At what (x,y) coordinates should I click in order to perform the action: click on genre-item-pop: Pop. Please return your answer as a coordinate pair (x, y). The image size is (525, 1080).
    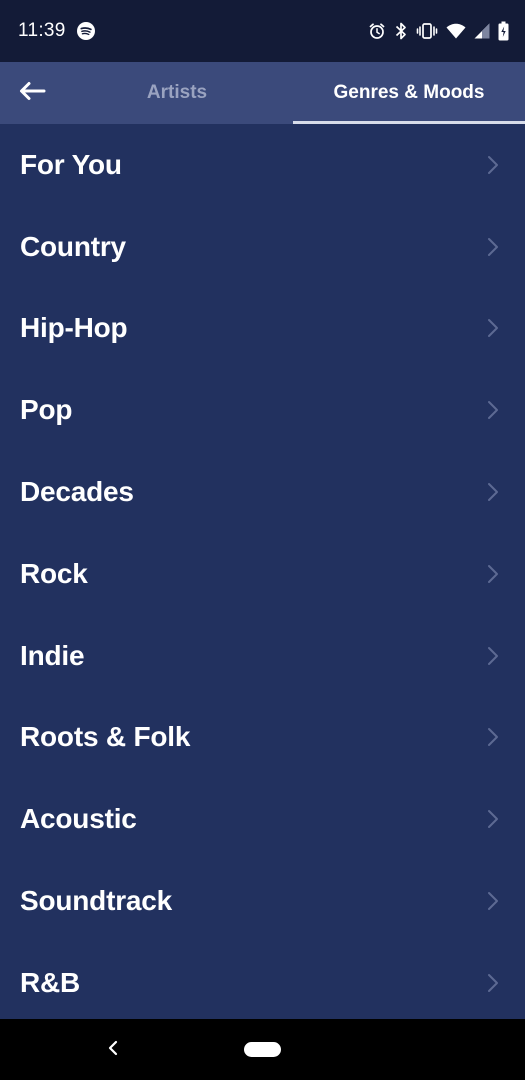
    Looking at the image, I should click on (262, 410).